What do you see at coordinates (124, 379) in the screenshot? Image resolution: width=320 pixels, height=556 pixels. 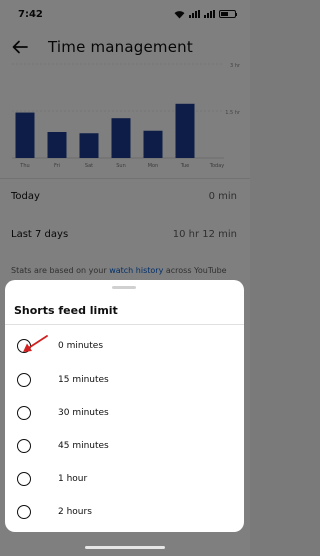 I see `option-15-minutes: 15 minutes` at bounding box center [124, 379].